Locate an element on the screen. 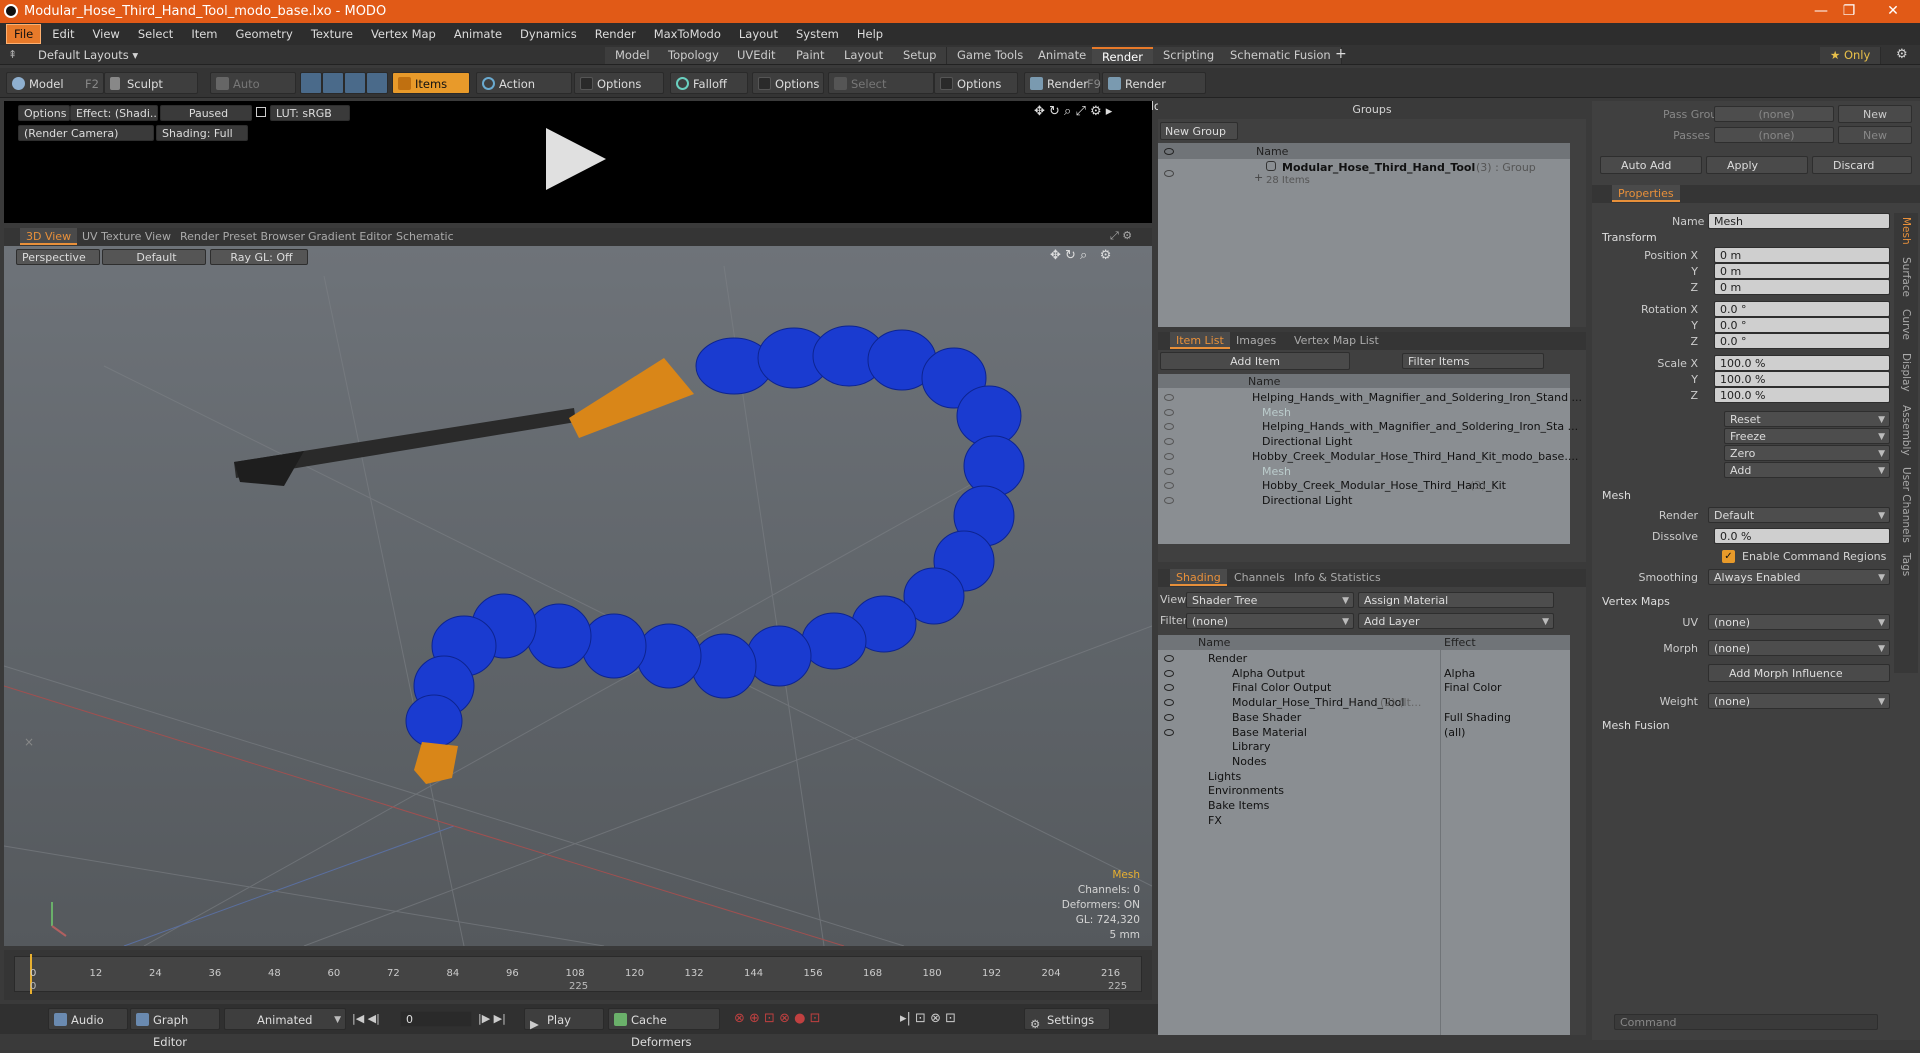  discard-button: Discard is located at coordinates (1862, 165).